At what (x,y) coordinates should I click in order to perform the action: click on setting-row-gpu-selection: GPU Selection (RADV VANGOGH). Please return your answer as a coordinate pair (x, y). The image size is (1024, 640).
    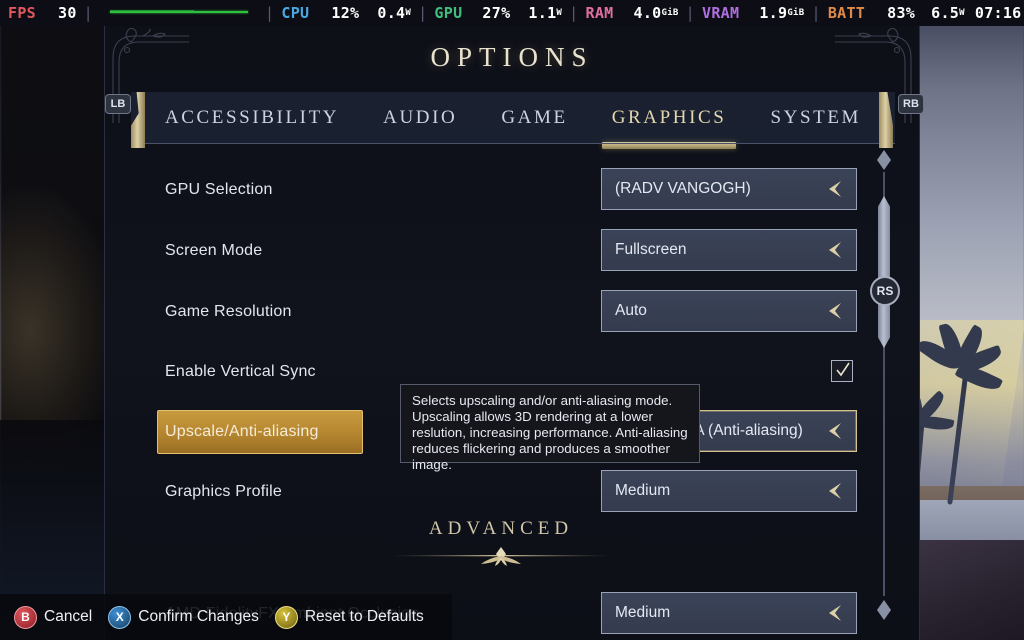
    Looking at the image, I should click on (501, 190).